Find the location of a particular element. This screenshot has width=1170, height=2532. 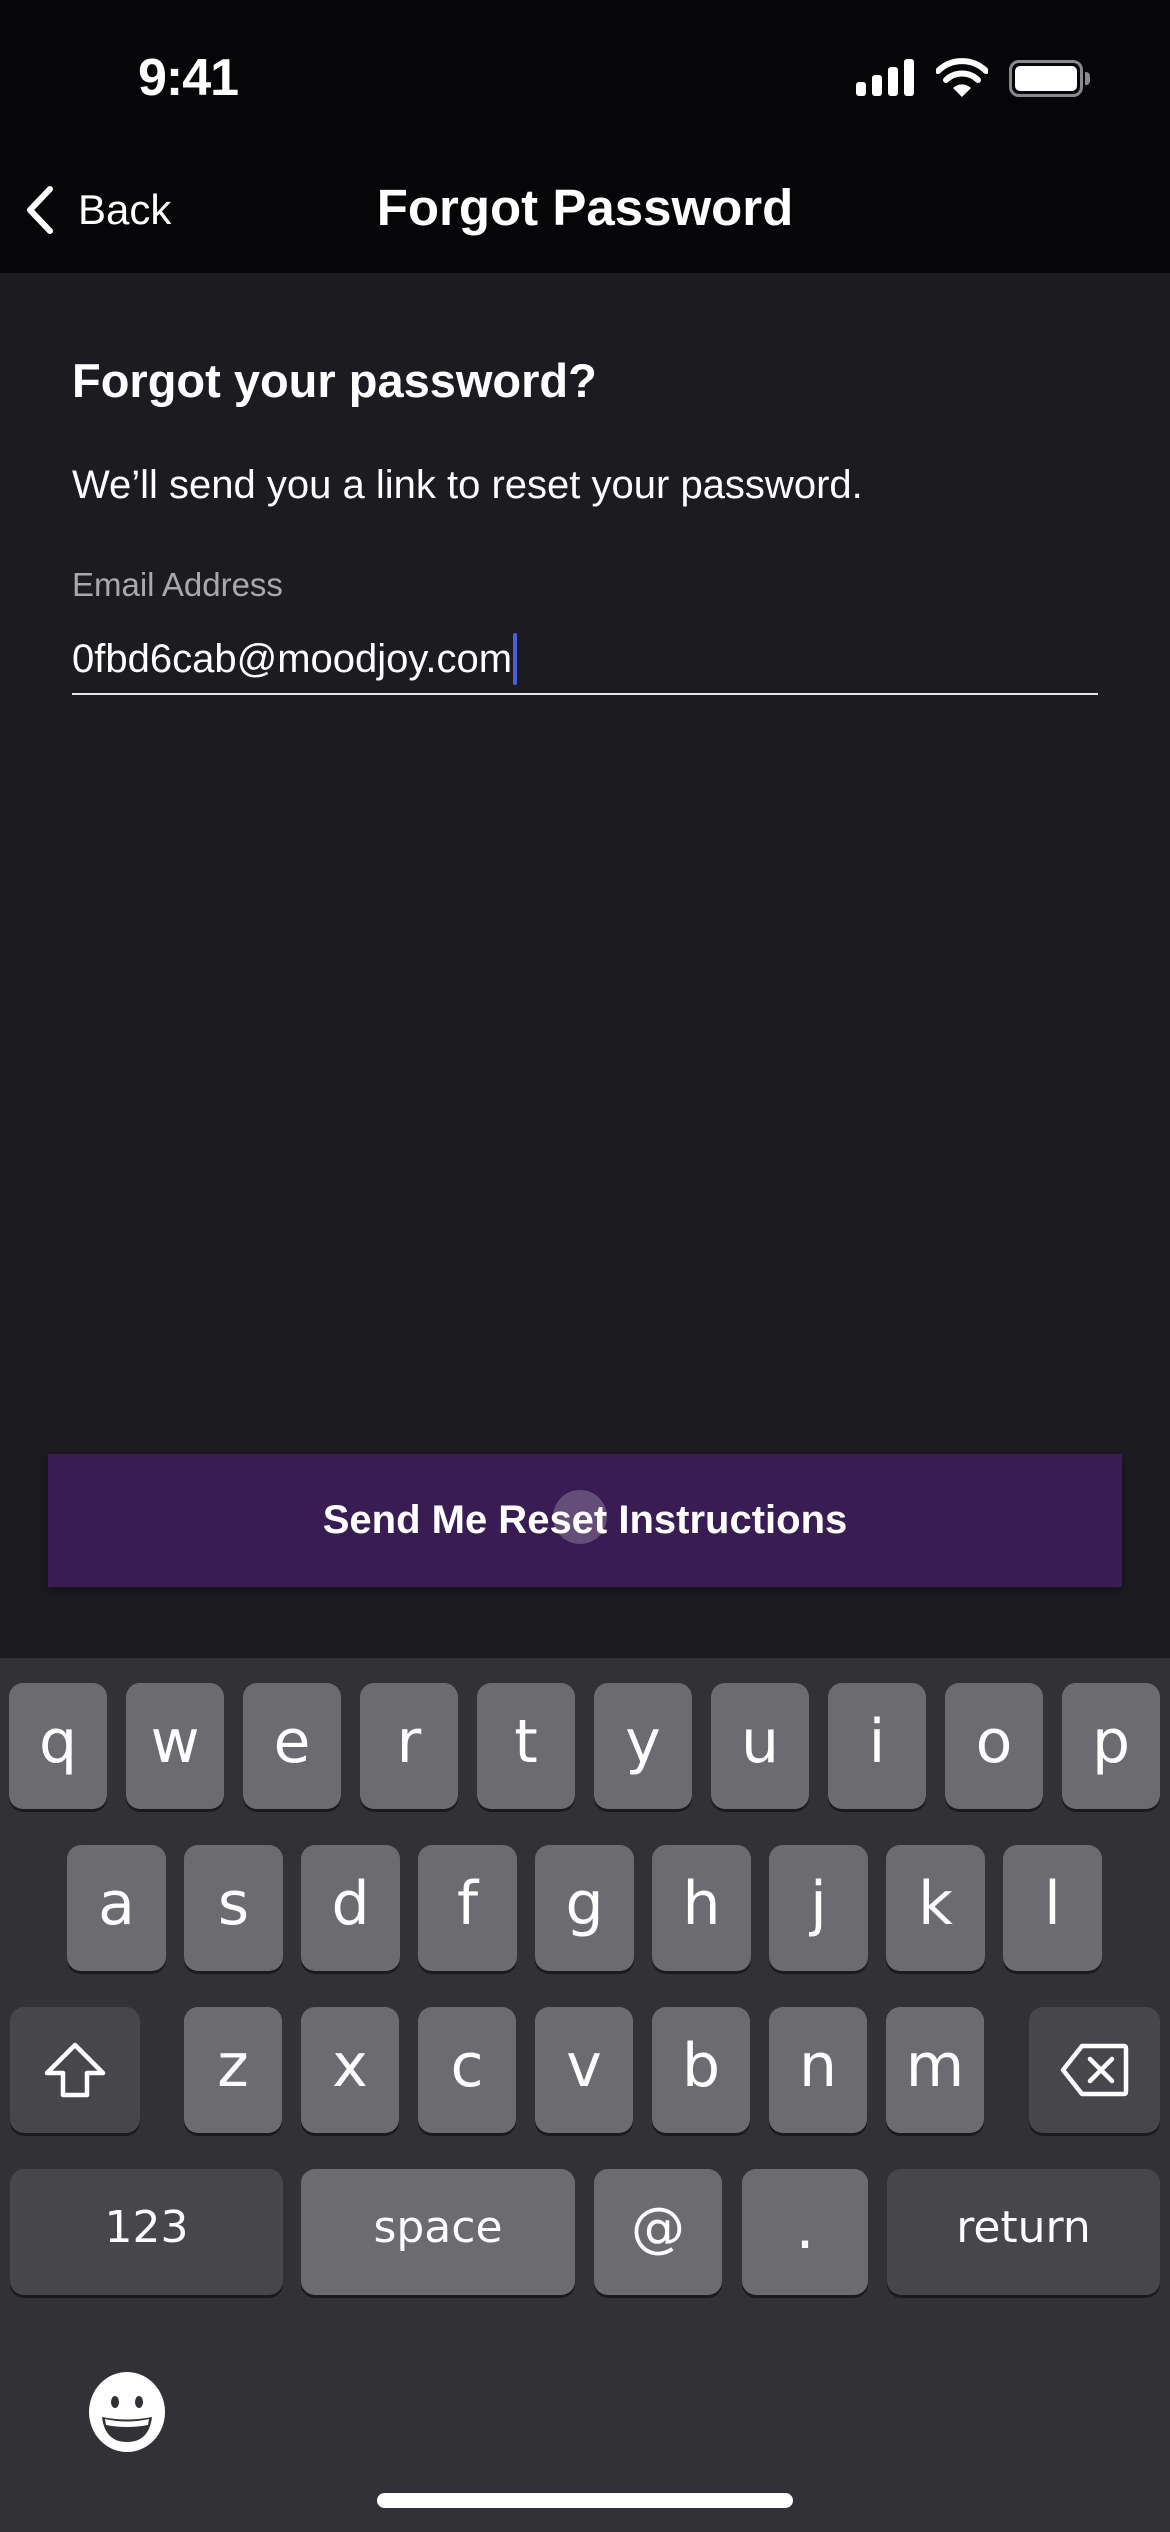

key-p: p is located at coordinates (1111, 1746).